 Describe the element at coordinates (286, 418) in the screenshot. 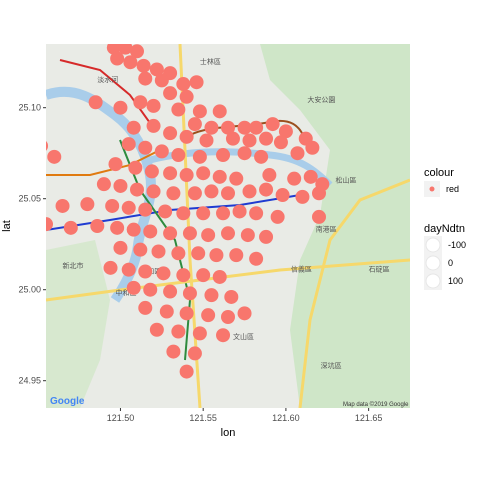

I see `x-tick-label: 121.60` at that location.